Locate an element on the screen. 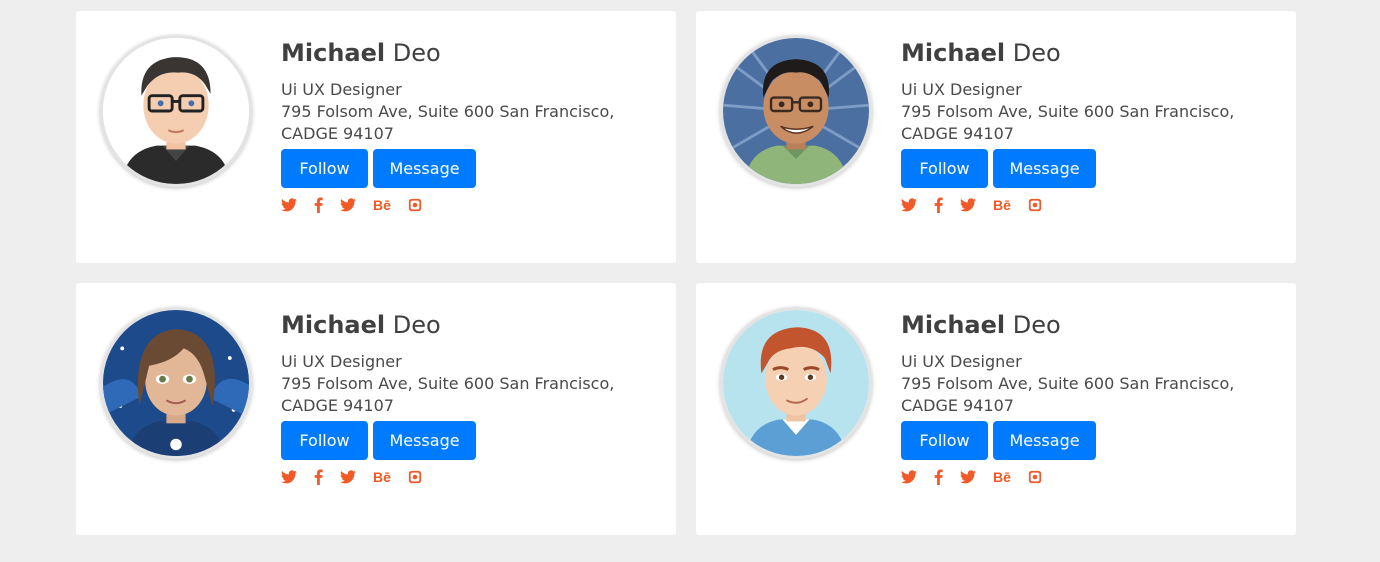 This screenshot has width=1380, height=562. avatar-glasses-man-image is located at coordinates (176, 111).